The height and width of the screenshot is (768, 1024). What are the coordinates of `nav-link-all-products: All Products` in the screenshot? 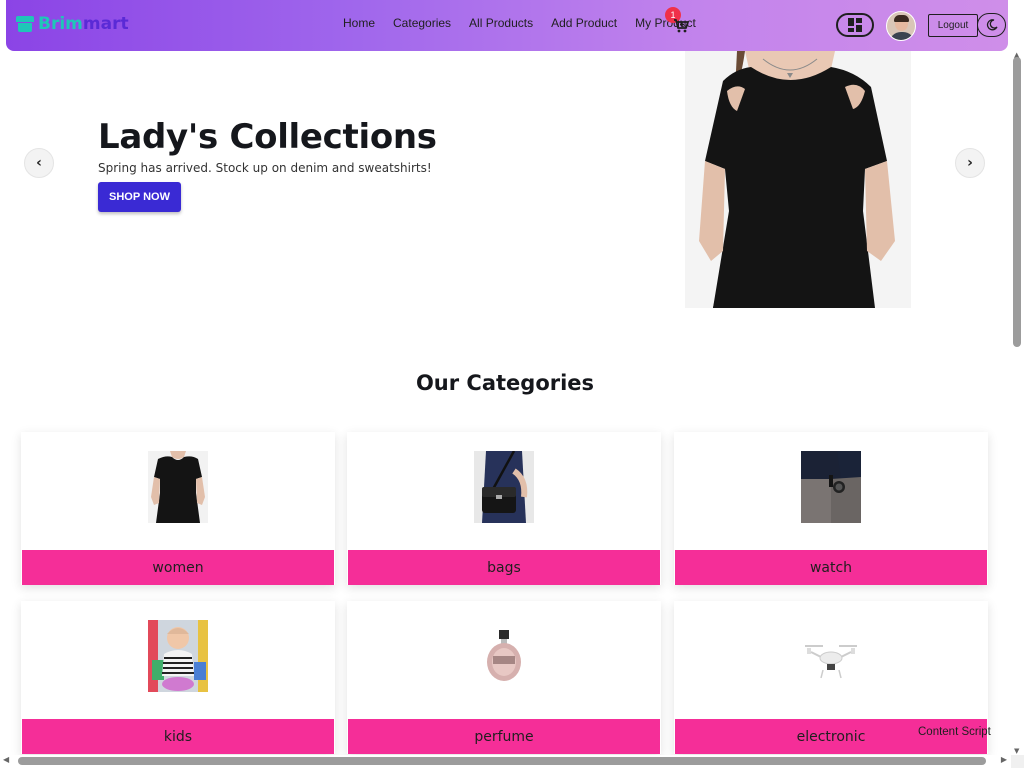 It's located at (501, 23).